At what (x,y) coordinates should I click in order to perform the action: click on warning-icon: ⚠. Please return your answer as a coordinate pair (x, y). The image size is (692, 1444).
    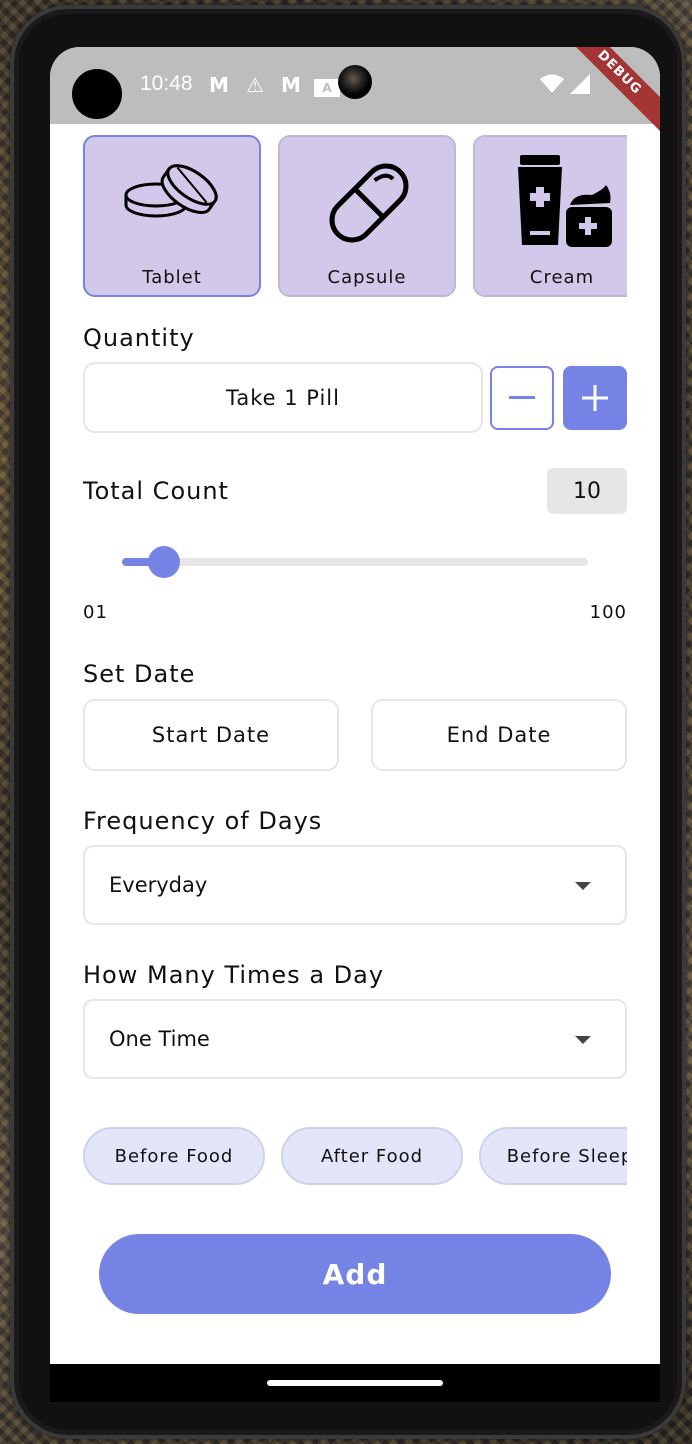
    Looking at the image, I should click on (255, 85).